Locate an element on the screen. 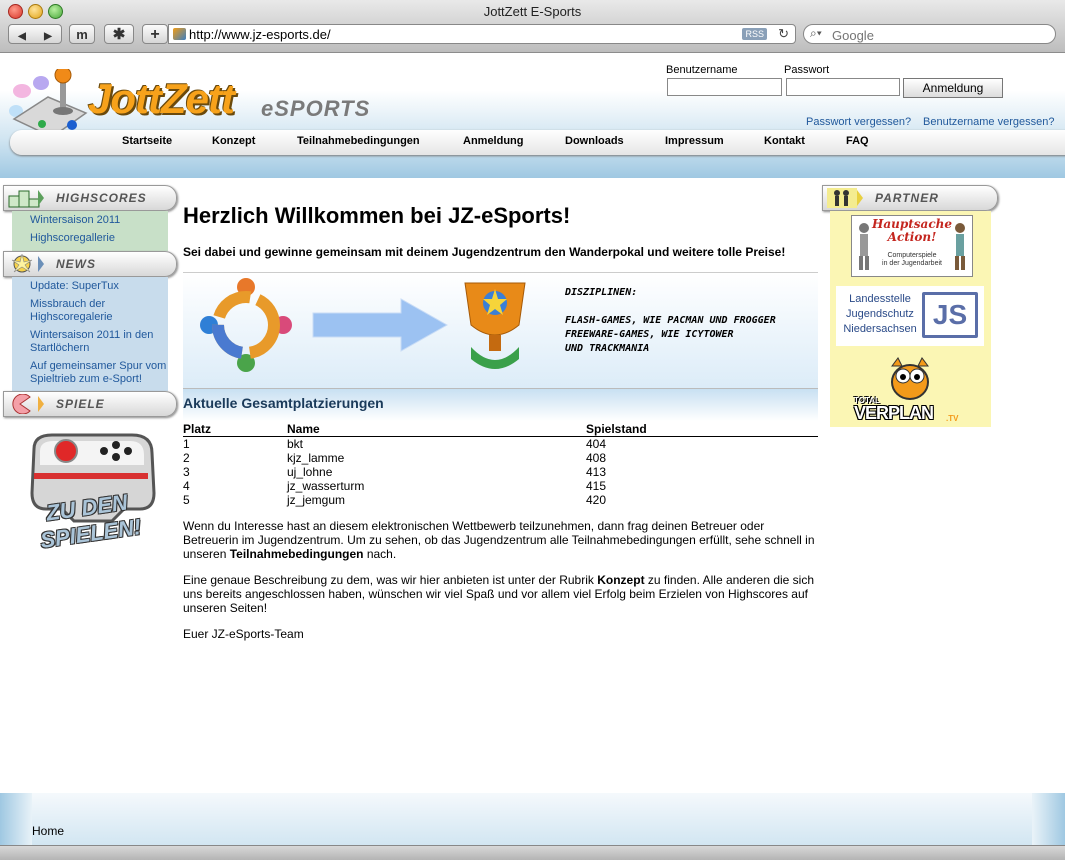 This screenshot has height=860, width=1065. disciplines-title: DISZIPLINEN: is located at coordinates (601, 292).